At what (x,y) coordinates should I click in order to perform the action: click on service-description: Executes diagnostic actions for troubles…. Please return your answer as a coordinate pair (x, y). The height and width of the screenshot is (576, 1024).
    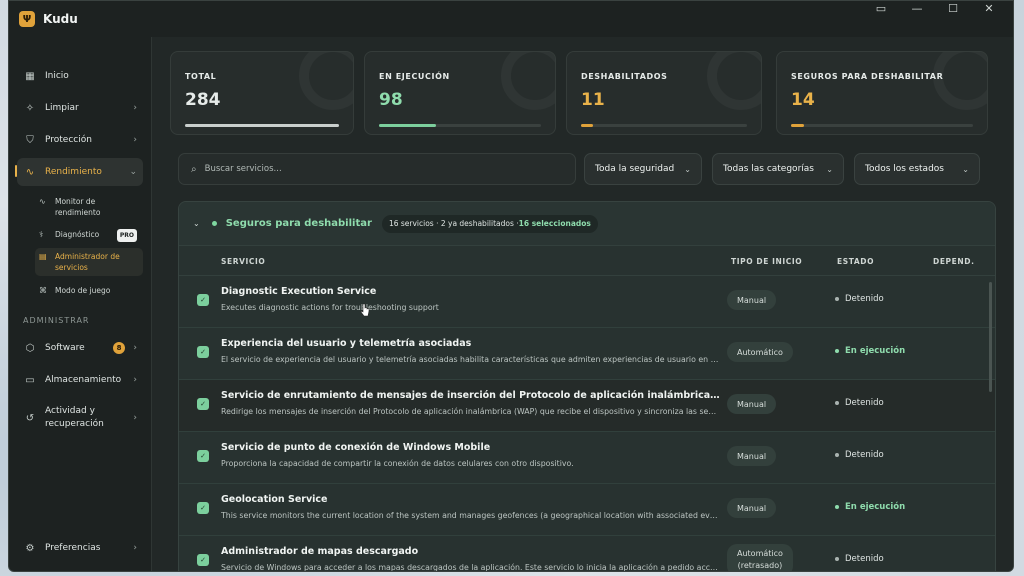
    Looking at the image, I should click on (330, 307).